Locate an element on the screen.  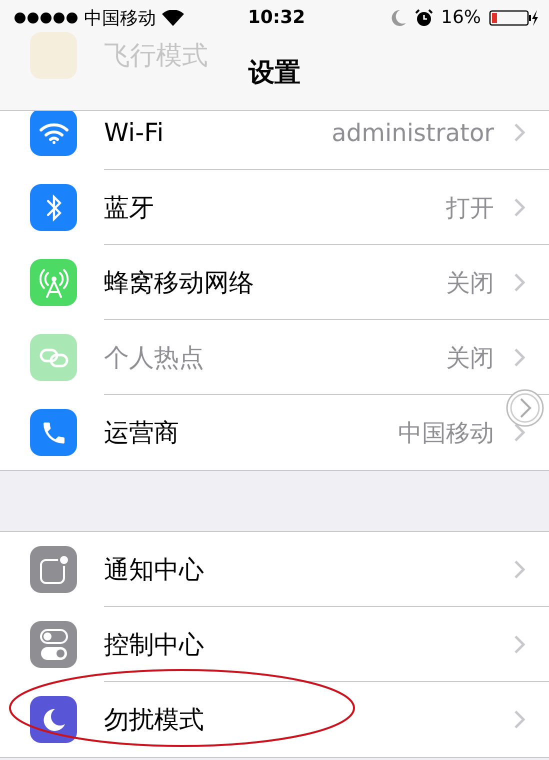
carrier-name: 中国移动 is located at coordinates (120, 18).